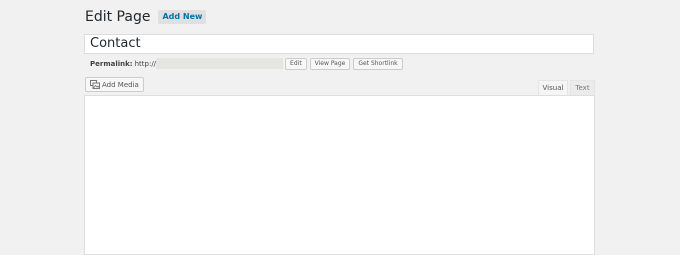 The image size is (680, 255). What do you see at coordinates (118, 17) in the screenshot?
I see `page-title: Edit Page` at bounding box center [118, 17].